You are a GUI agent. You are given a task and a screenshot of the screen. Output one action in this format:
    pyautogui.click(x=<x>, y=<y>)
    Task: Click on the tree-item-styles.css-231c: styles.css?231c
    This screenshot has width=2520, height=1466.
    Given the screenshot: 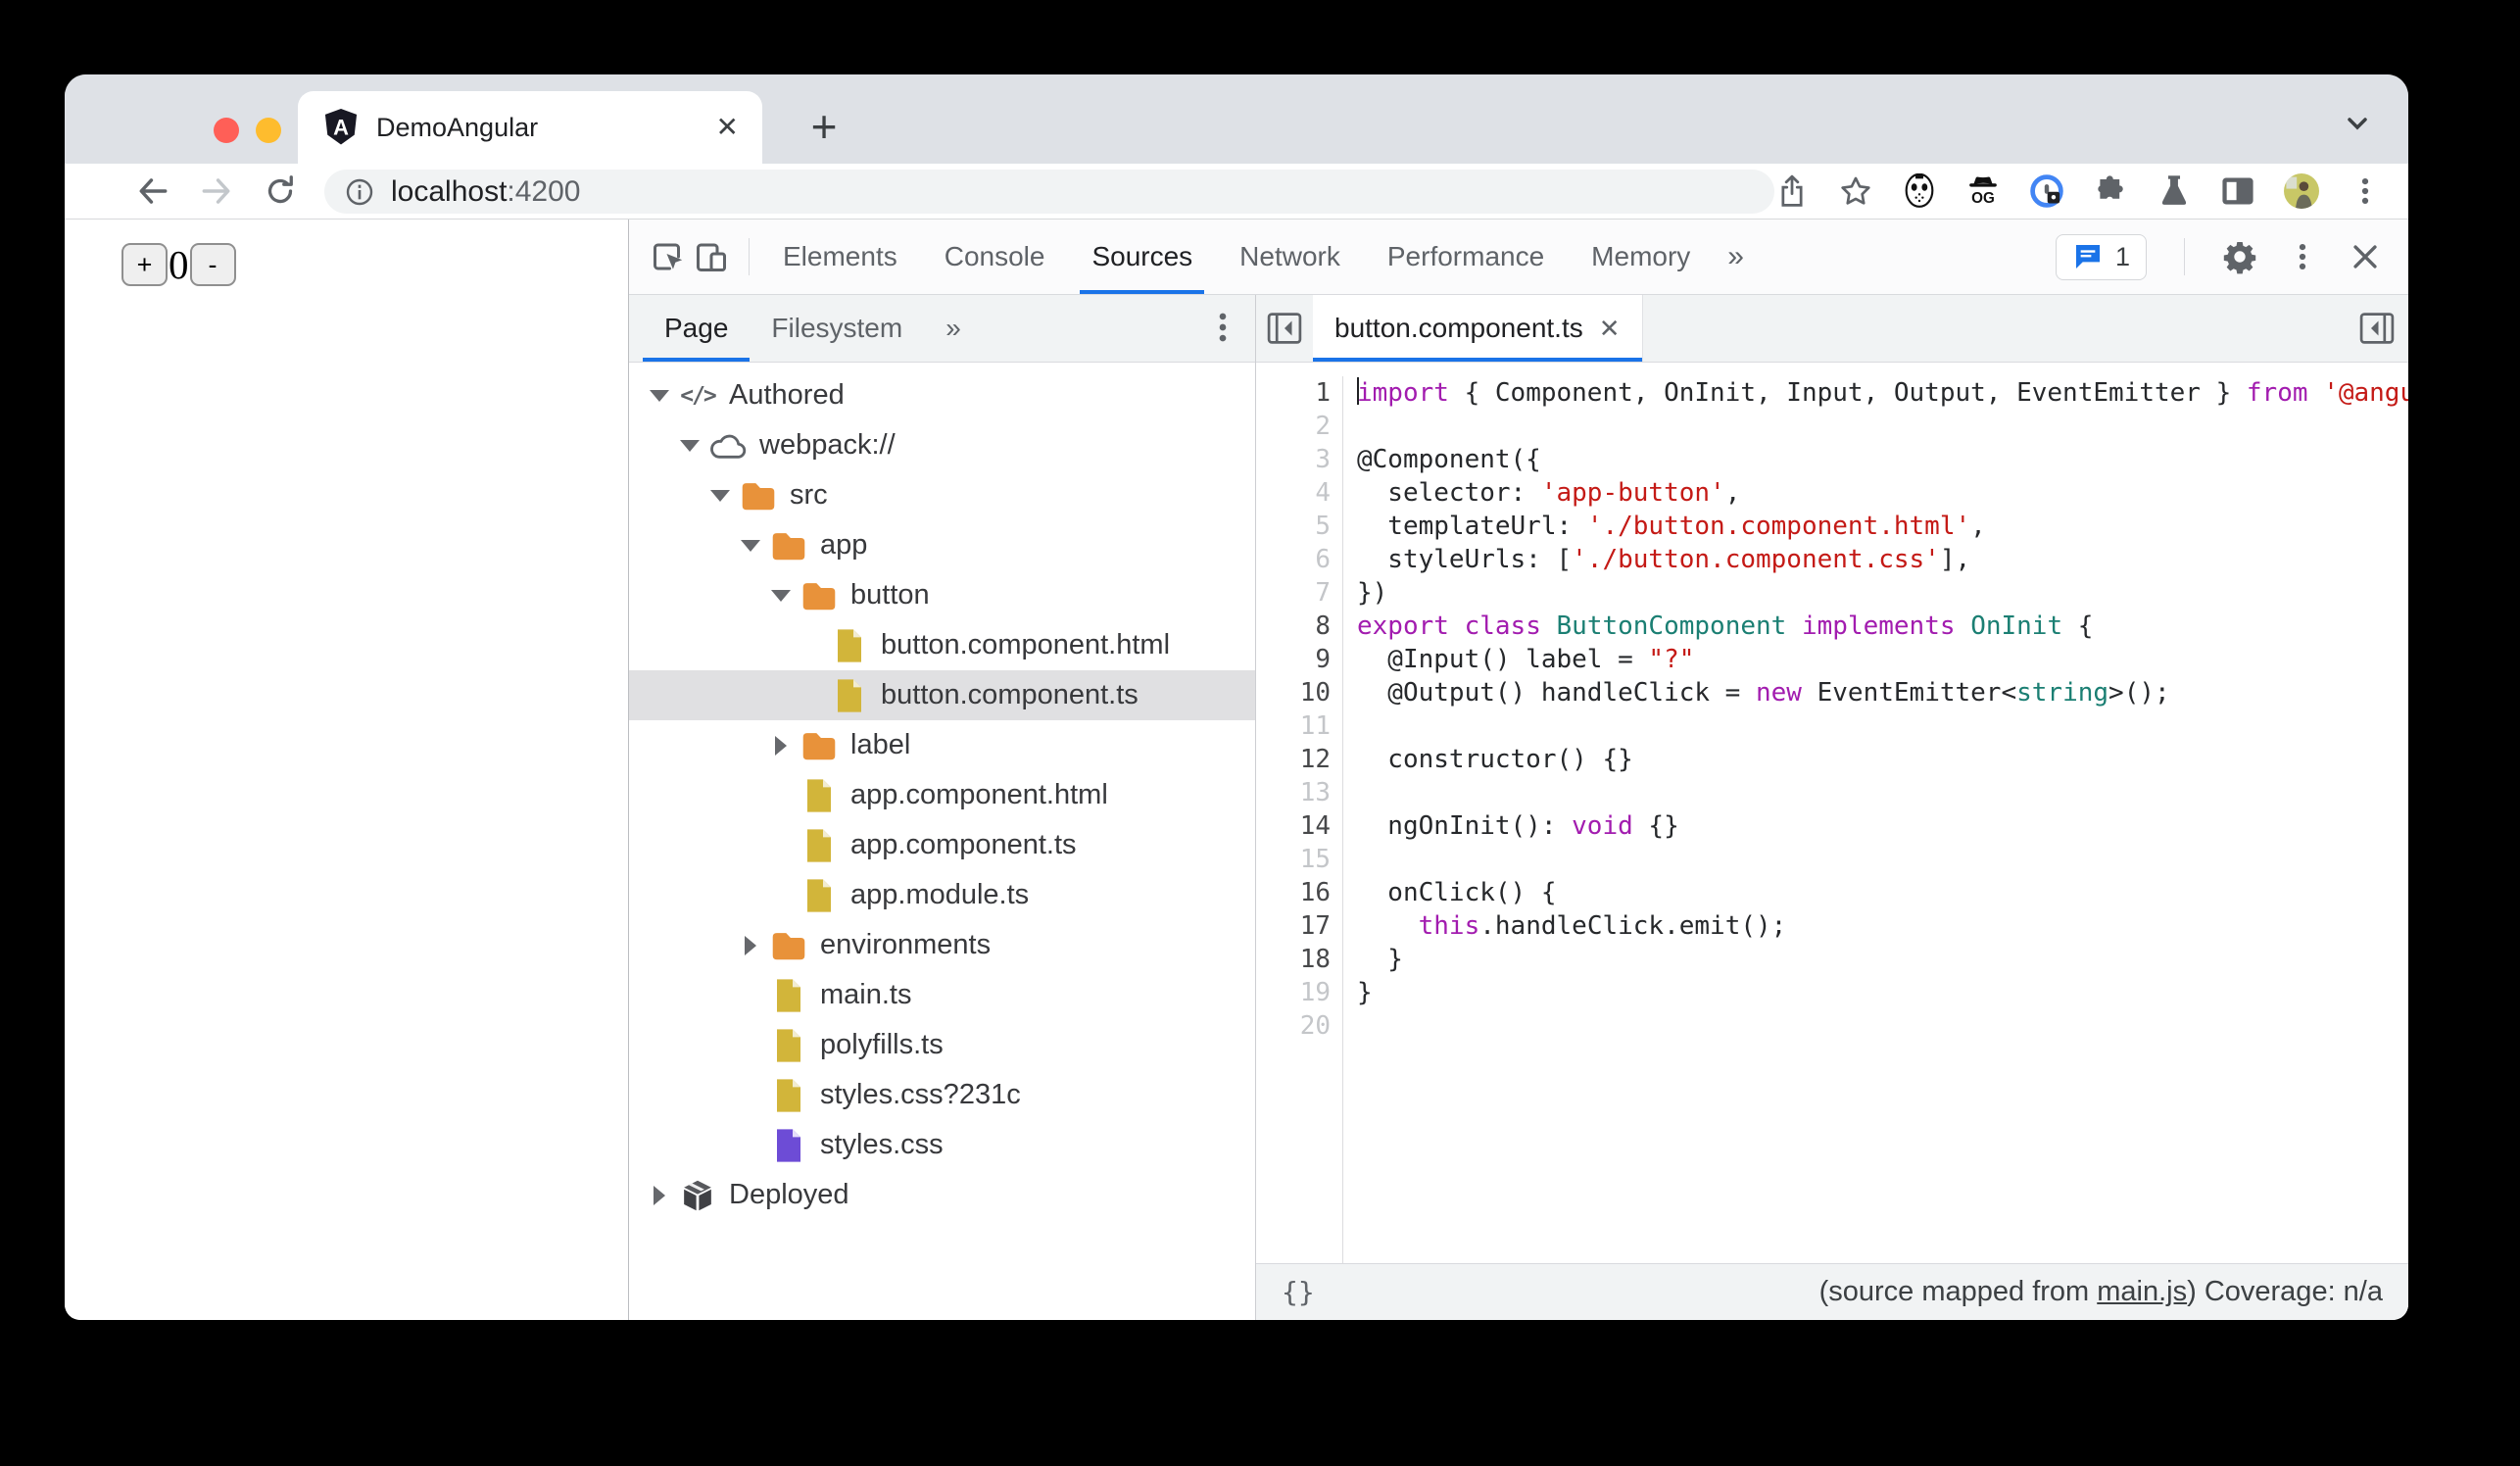 What is the action you would take?
    pyautogui.click(x=942, y=1095)
    